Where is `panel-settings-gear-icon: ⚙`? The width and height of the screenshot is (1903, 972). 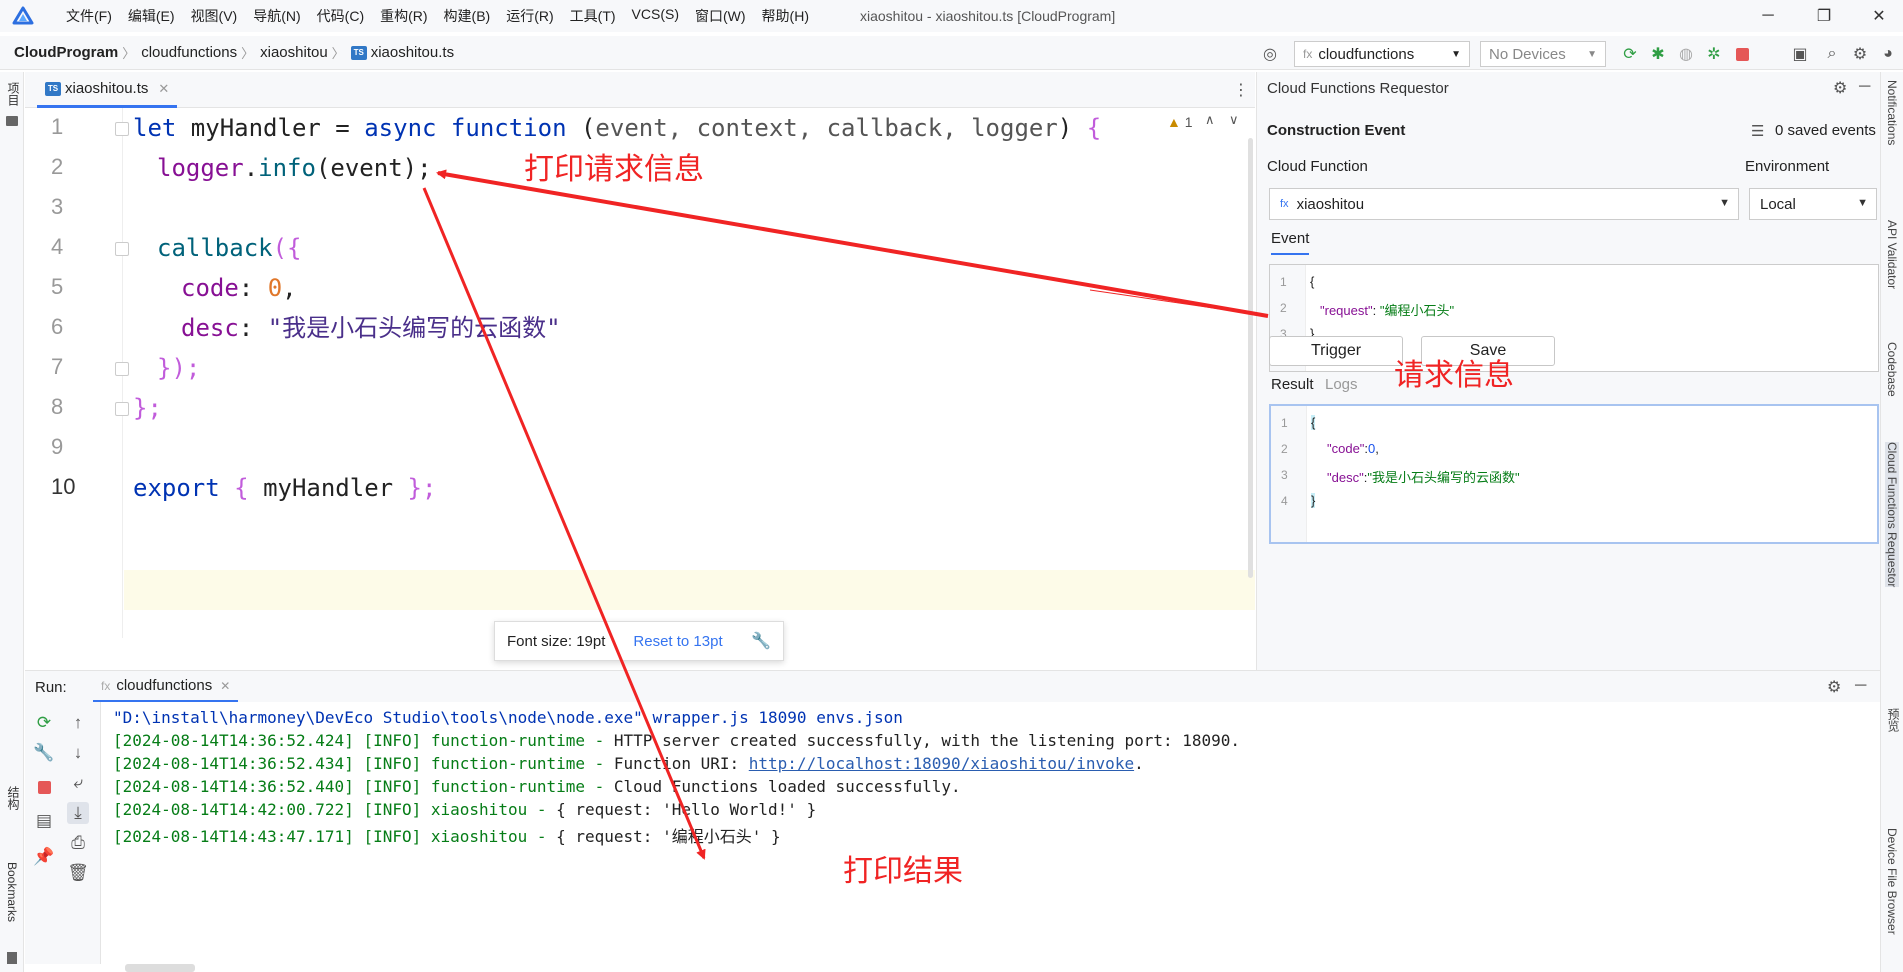
panel-settings-gear-icon: ⚙ is located at coordinates (1840, 88).